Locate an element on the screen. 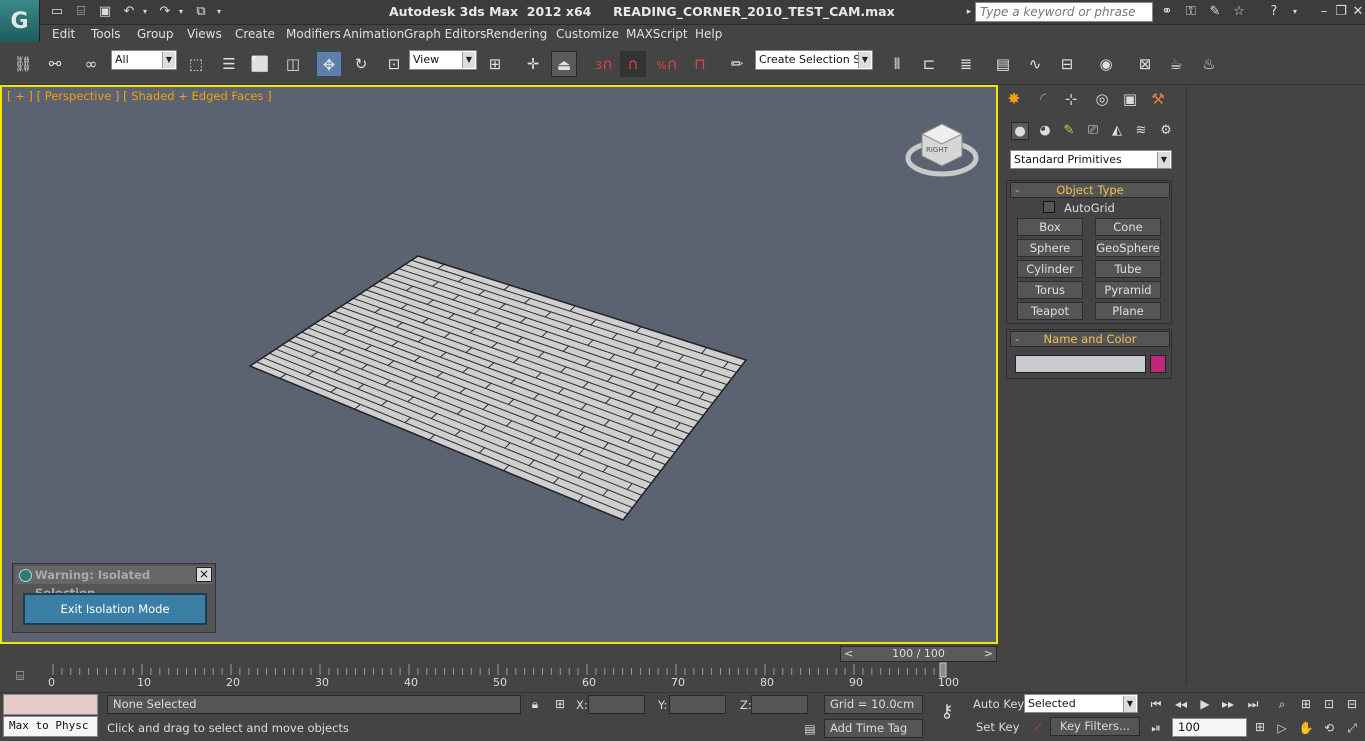  schematic-view-icon: ⊟ is located at coordinates (1067, 64).